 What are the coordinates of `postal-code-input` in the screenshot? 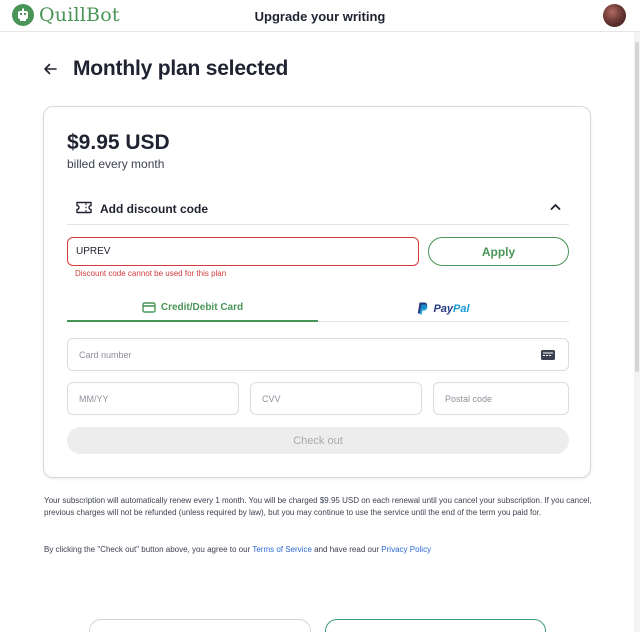 It's located at (501, 398).